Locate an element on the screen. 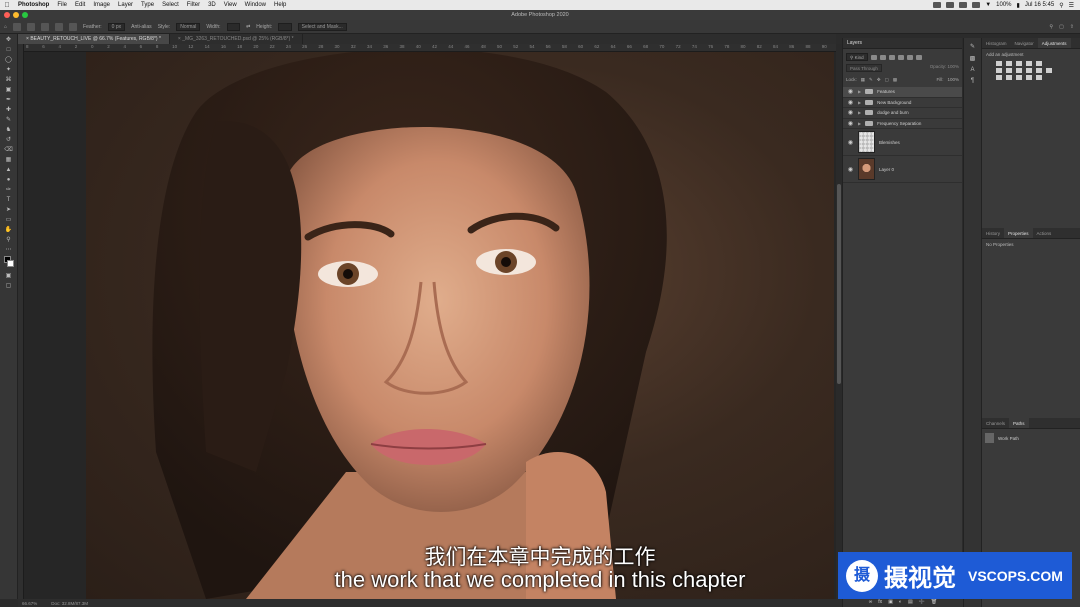 This screenshot has width=1080, height=607. menu-3d: 3D is located at coordinates (212, 5).